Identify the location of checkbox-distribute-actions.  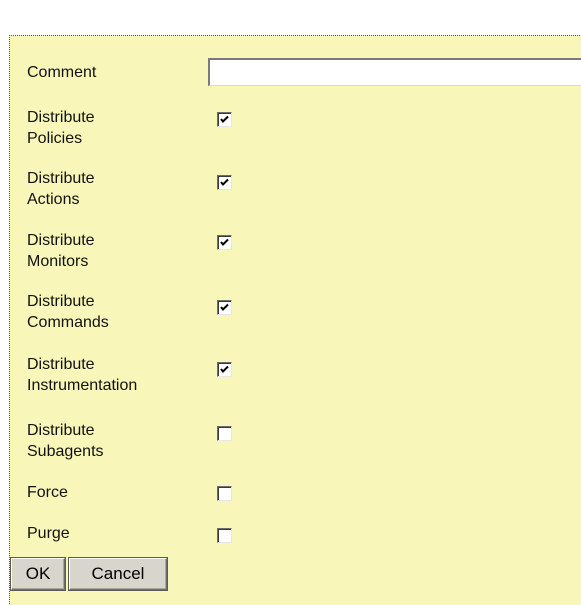
(224, 182).